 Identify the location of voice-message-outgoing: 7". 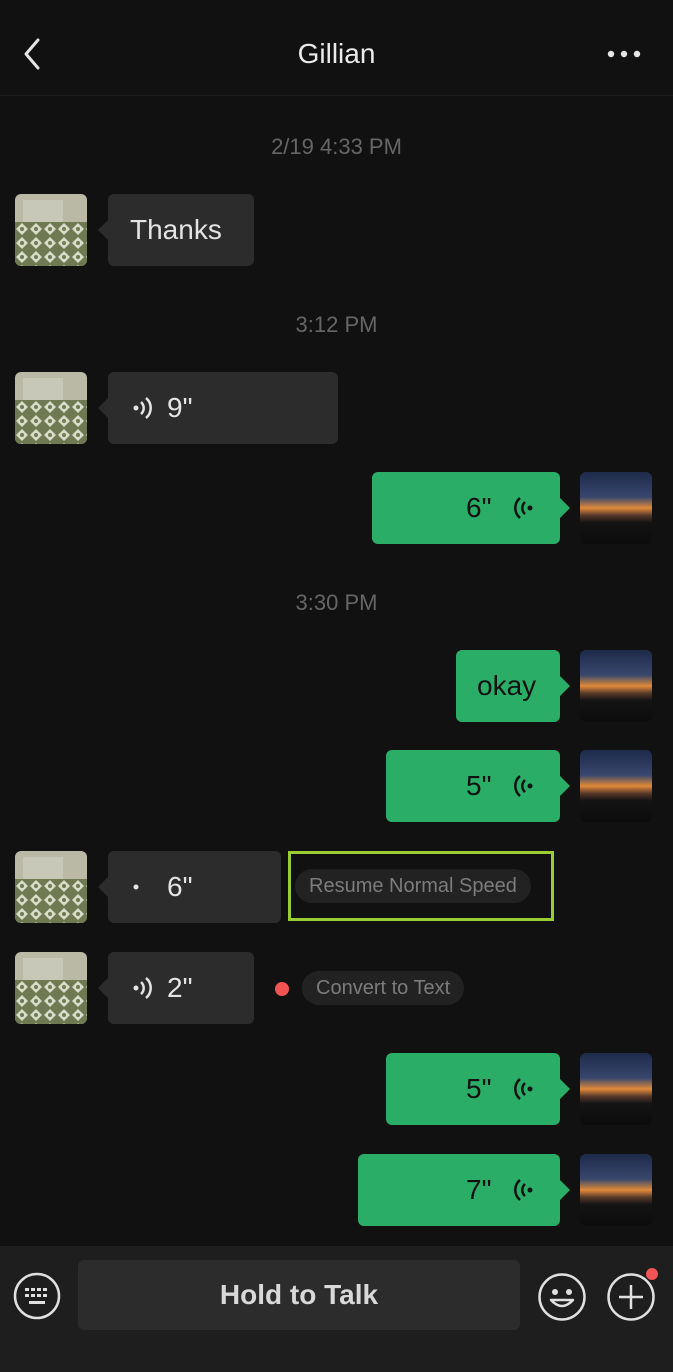
(464, 1190).